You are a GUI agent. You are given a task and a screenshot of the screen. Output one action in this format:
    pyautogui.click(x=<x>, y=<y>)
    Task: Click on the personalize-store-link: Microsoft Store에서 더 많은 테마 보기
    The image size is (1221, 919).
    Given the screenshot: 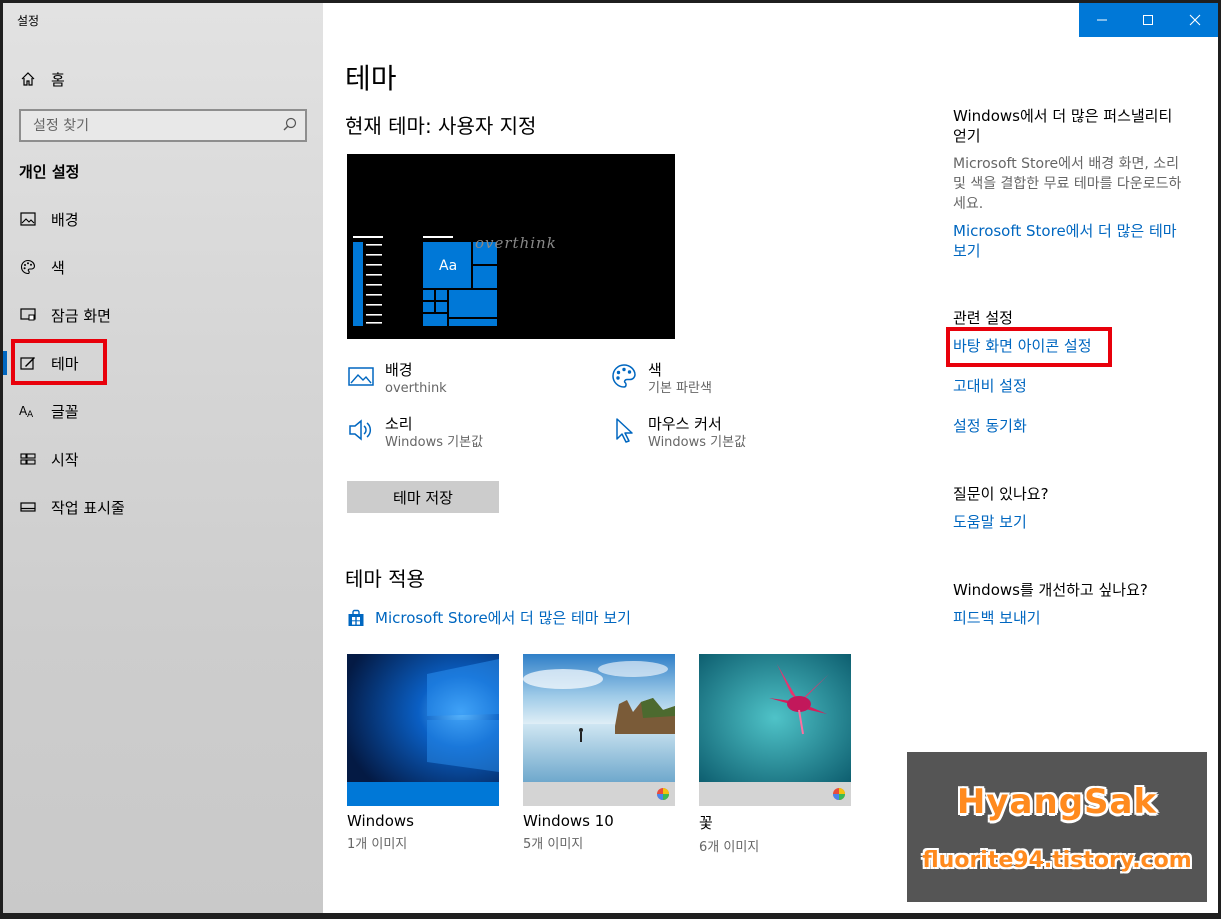 What is the action you would take?
    pyautogui.click(x=1071, y=241)
    